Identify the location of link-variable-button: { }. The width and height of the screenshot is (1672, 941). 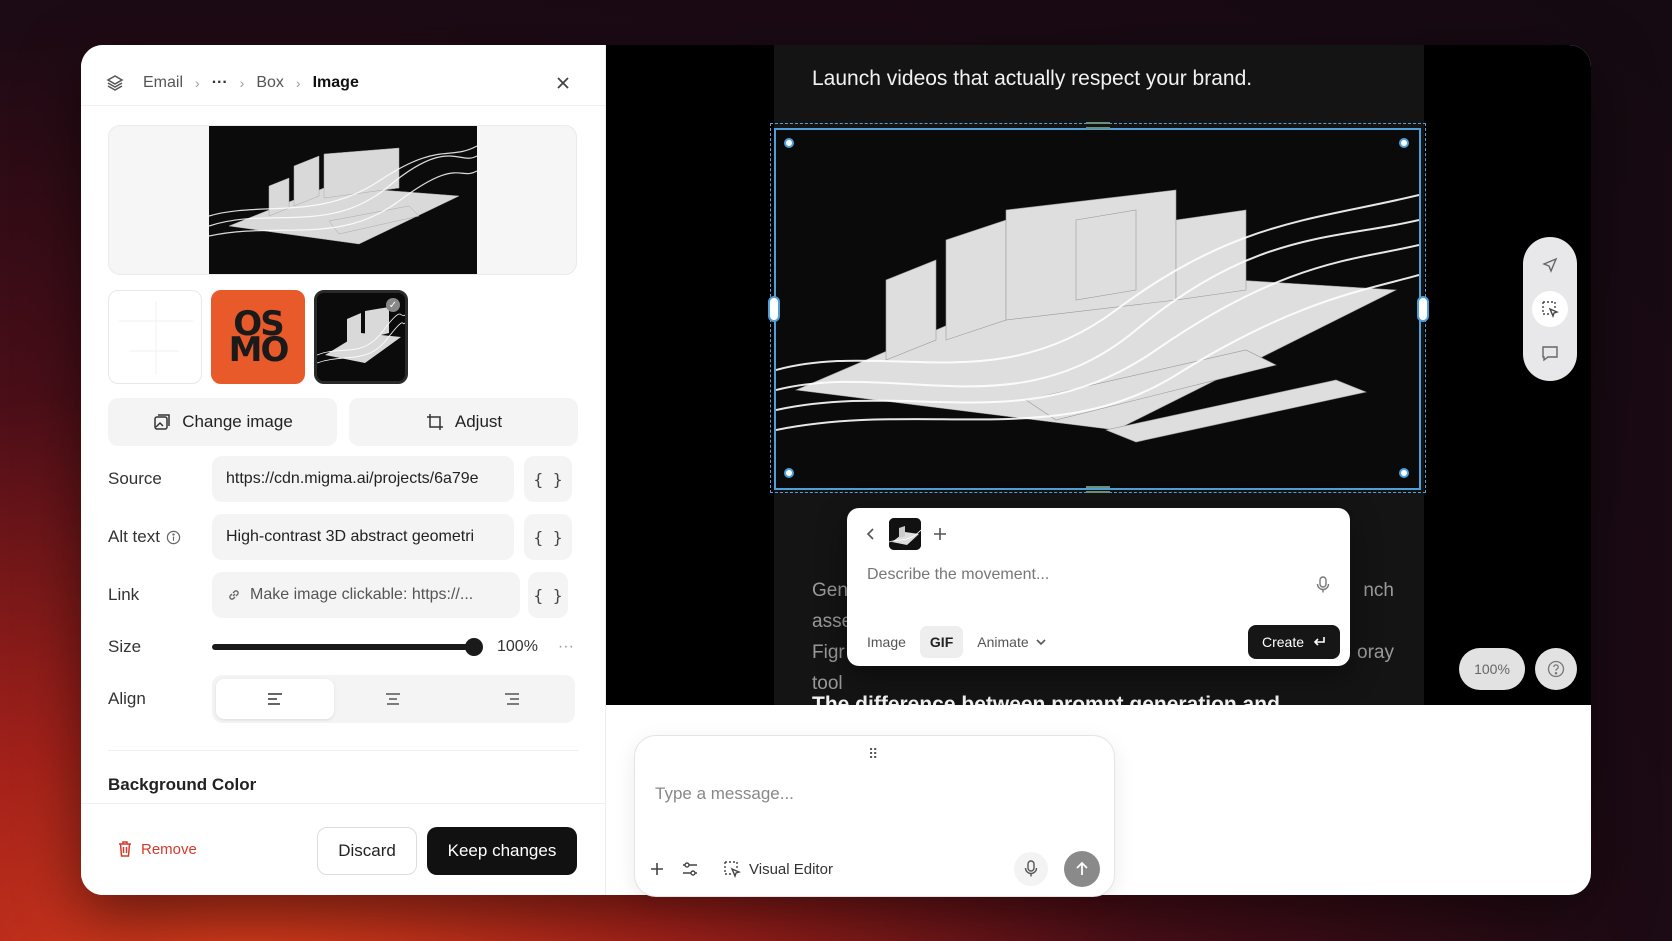
(548, 595).